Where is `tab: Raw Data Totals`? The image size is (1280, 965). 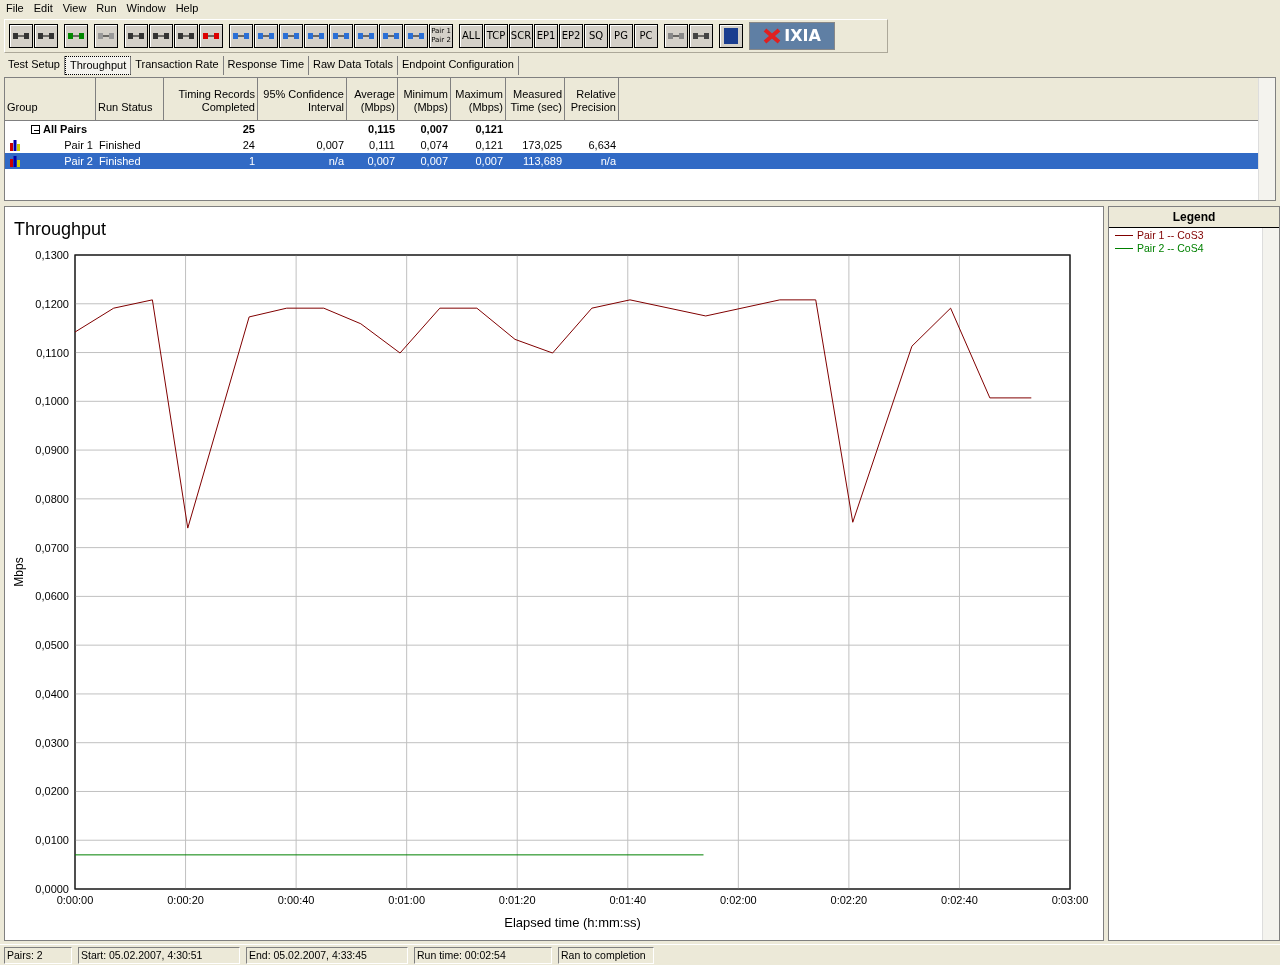 tab: Raw Data Totals is located at coordinates (353, 66).